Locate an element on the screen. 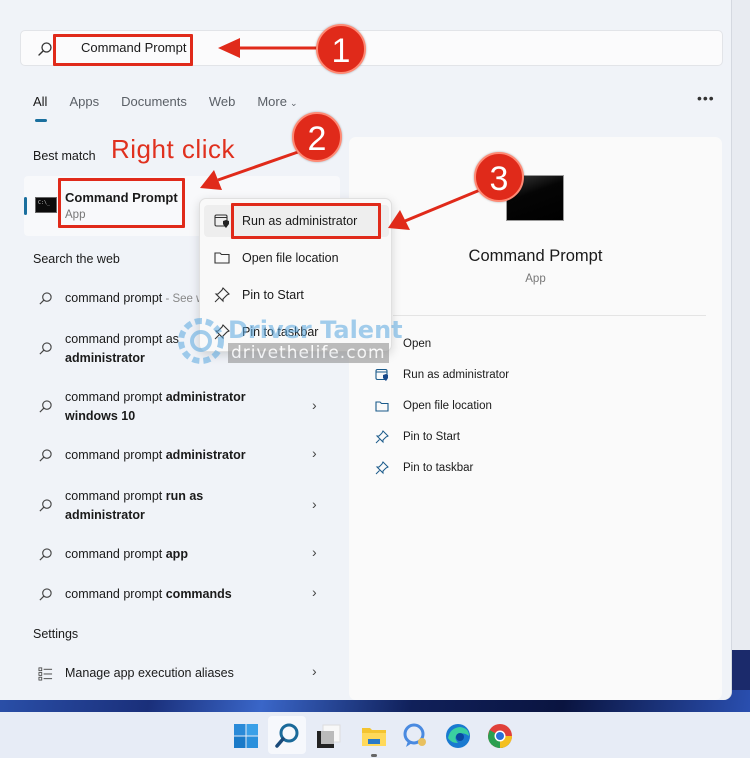 The width and height of the screenshot is (750, 758). tab-all: All is located at coordinates (40, 108).